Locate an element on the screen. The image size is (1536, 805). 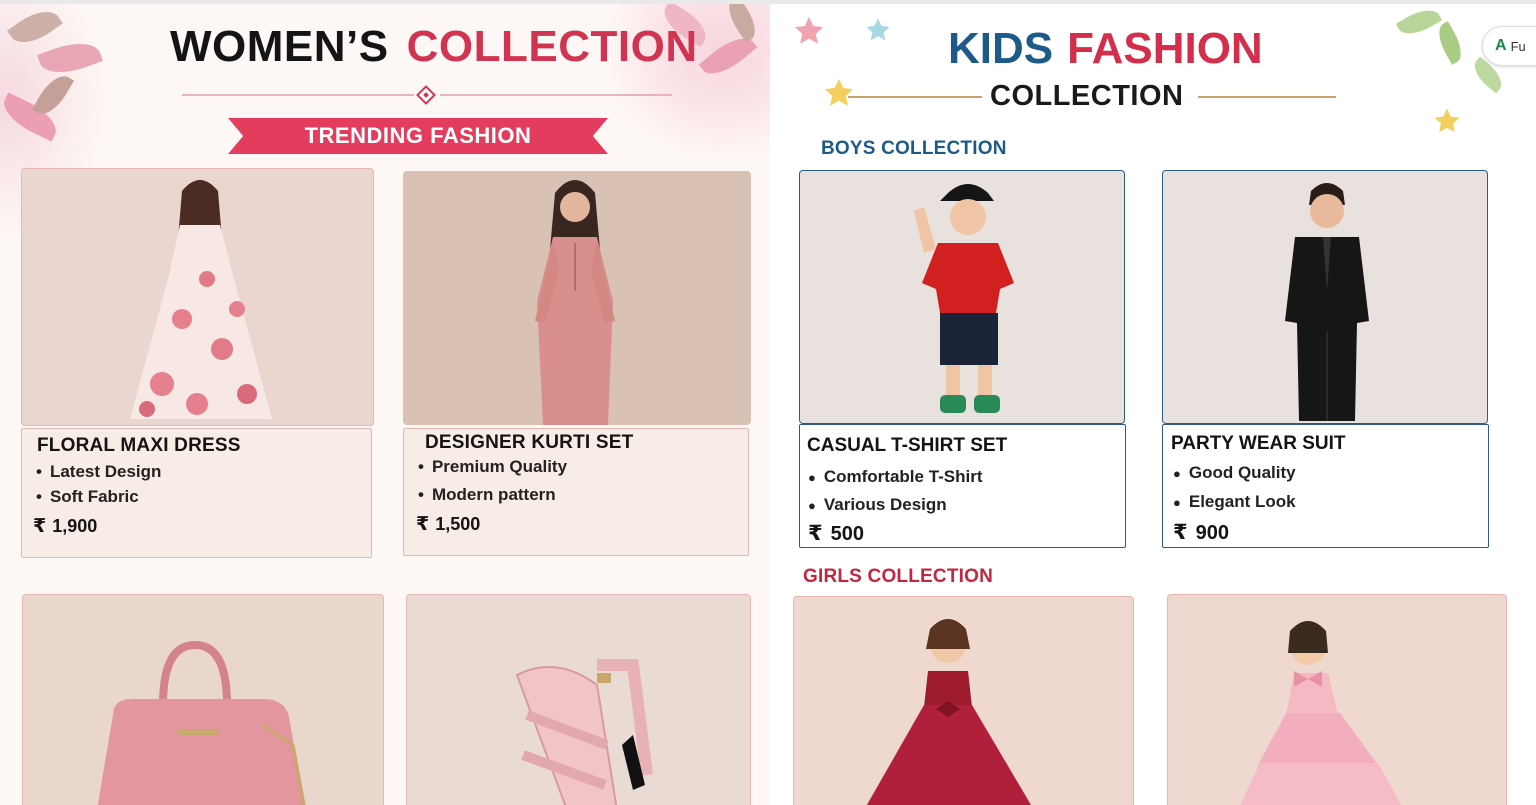
translate-button: A Fu is located at coordinates (1509, 46).